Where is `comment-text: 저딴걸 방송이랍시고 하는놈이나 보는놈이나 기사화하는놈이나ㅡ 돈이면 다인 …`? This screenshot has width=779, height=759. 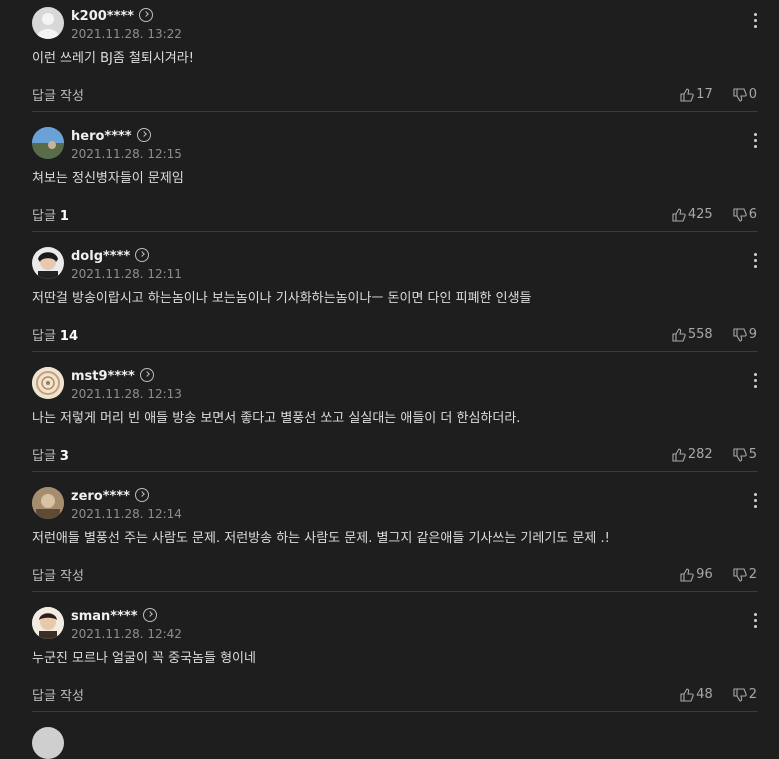 comment-text: 저딴걸 방송이랍시고 하는놈이나 보는놈이나 기사화하는놈이나ㅡ 돈이면 다인 … is located at coordinates (282, 298).